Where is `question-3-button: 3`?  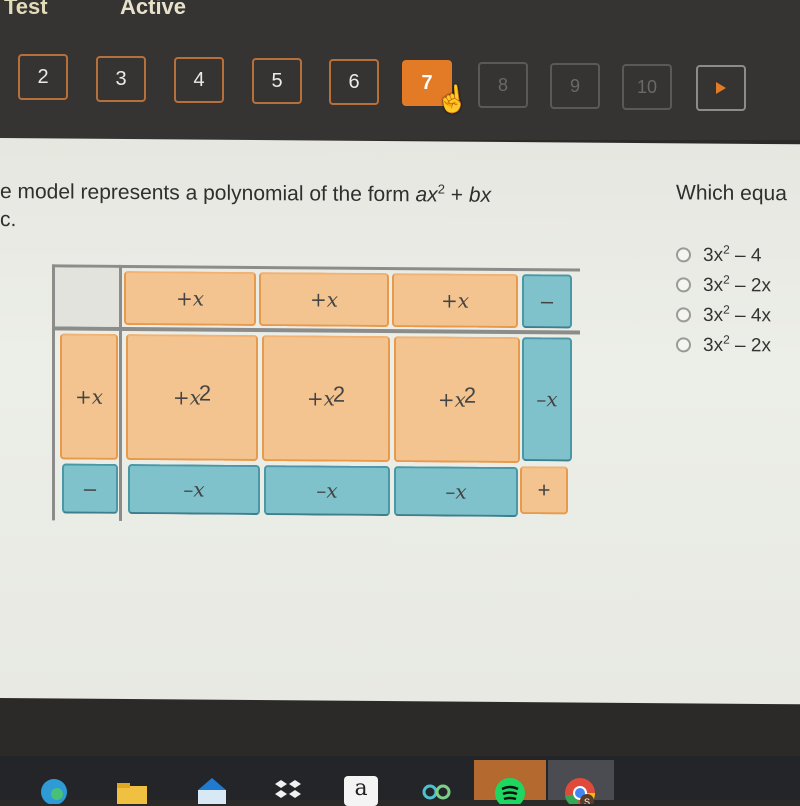 question-3-button: 3 is located at coordinates (121, 79).